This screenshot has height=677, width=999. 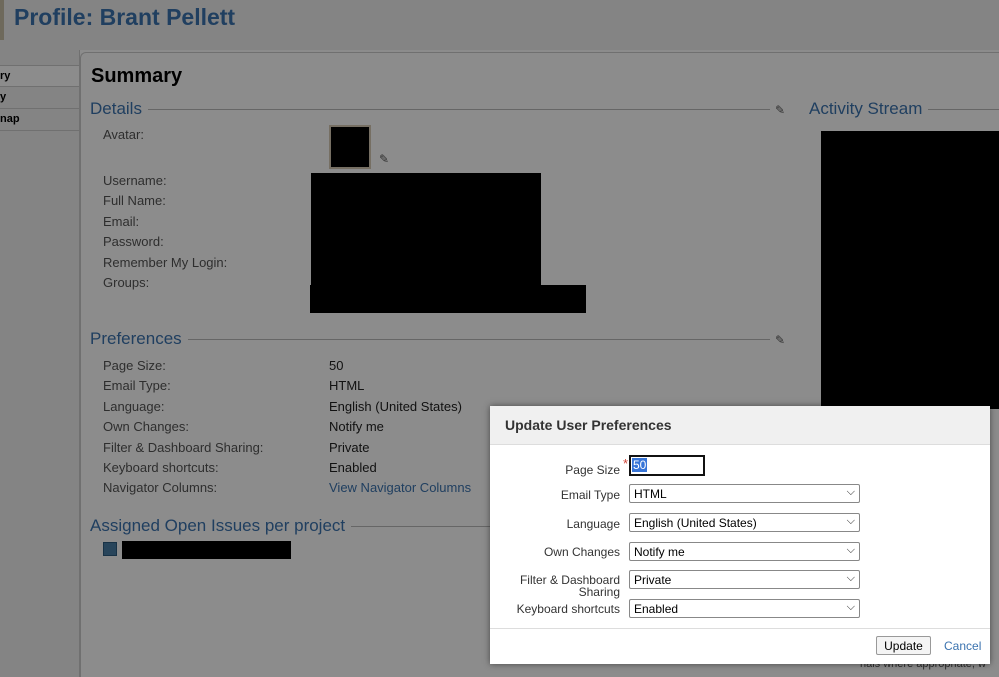 What do you see at coordinates (744, 551) in the screenshot?
I see `own-changes-select: Notify me ⌵` at bounding box center [744, 551].